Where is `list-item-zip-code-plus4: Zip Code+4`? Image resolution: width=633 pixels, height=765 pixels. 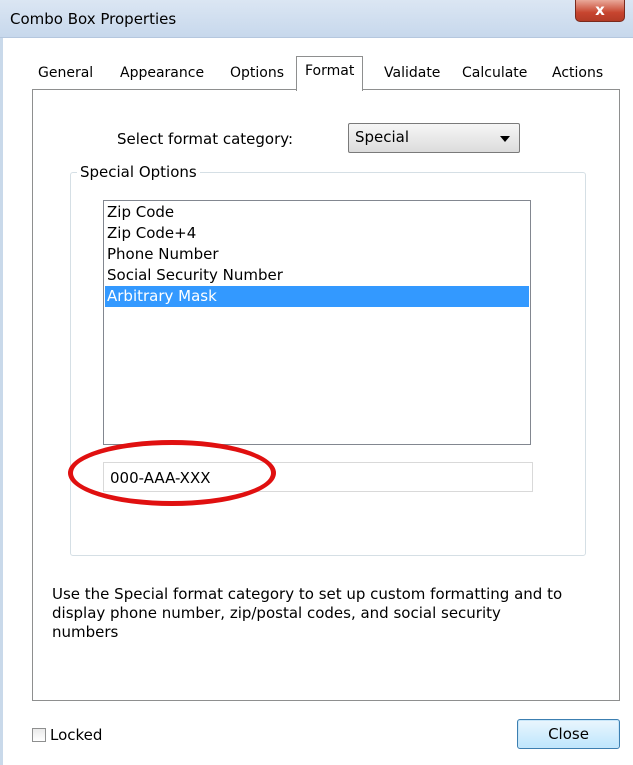 list-item-zip-code-plus4: Zip Code+4 is located at coordinates (317, 233).